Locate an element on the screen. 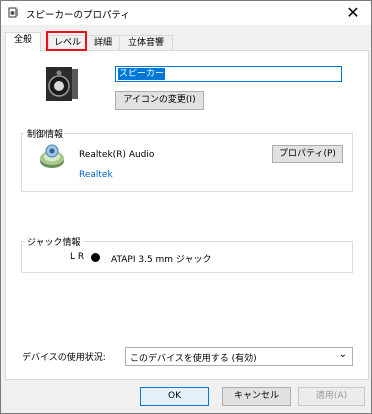 The height and width of the screenshot is (414, 372). tab-advanced-label: 詳細 is located at coordinates (102, 43).